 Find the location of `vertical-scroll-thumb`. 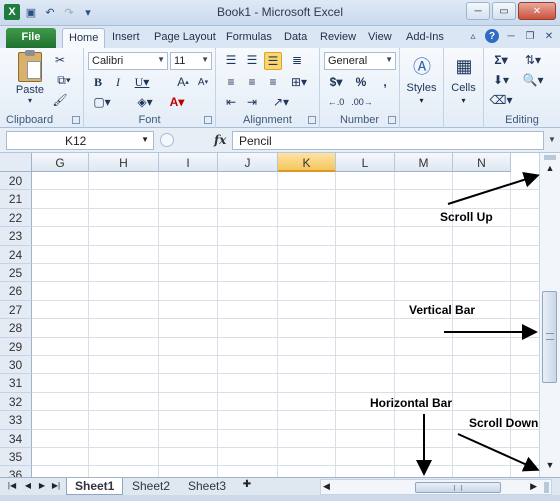

vertical-scroll-thumb is located at coordinates (549, 337).